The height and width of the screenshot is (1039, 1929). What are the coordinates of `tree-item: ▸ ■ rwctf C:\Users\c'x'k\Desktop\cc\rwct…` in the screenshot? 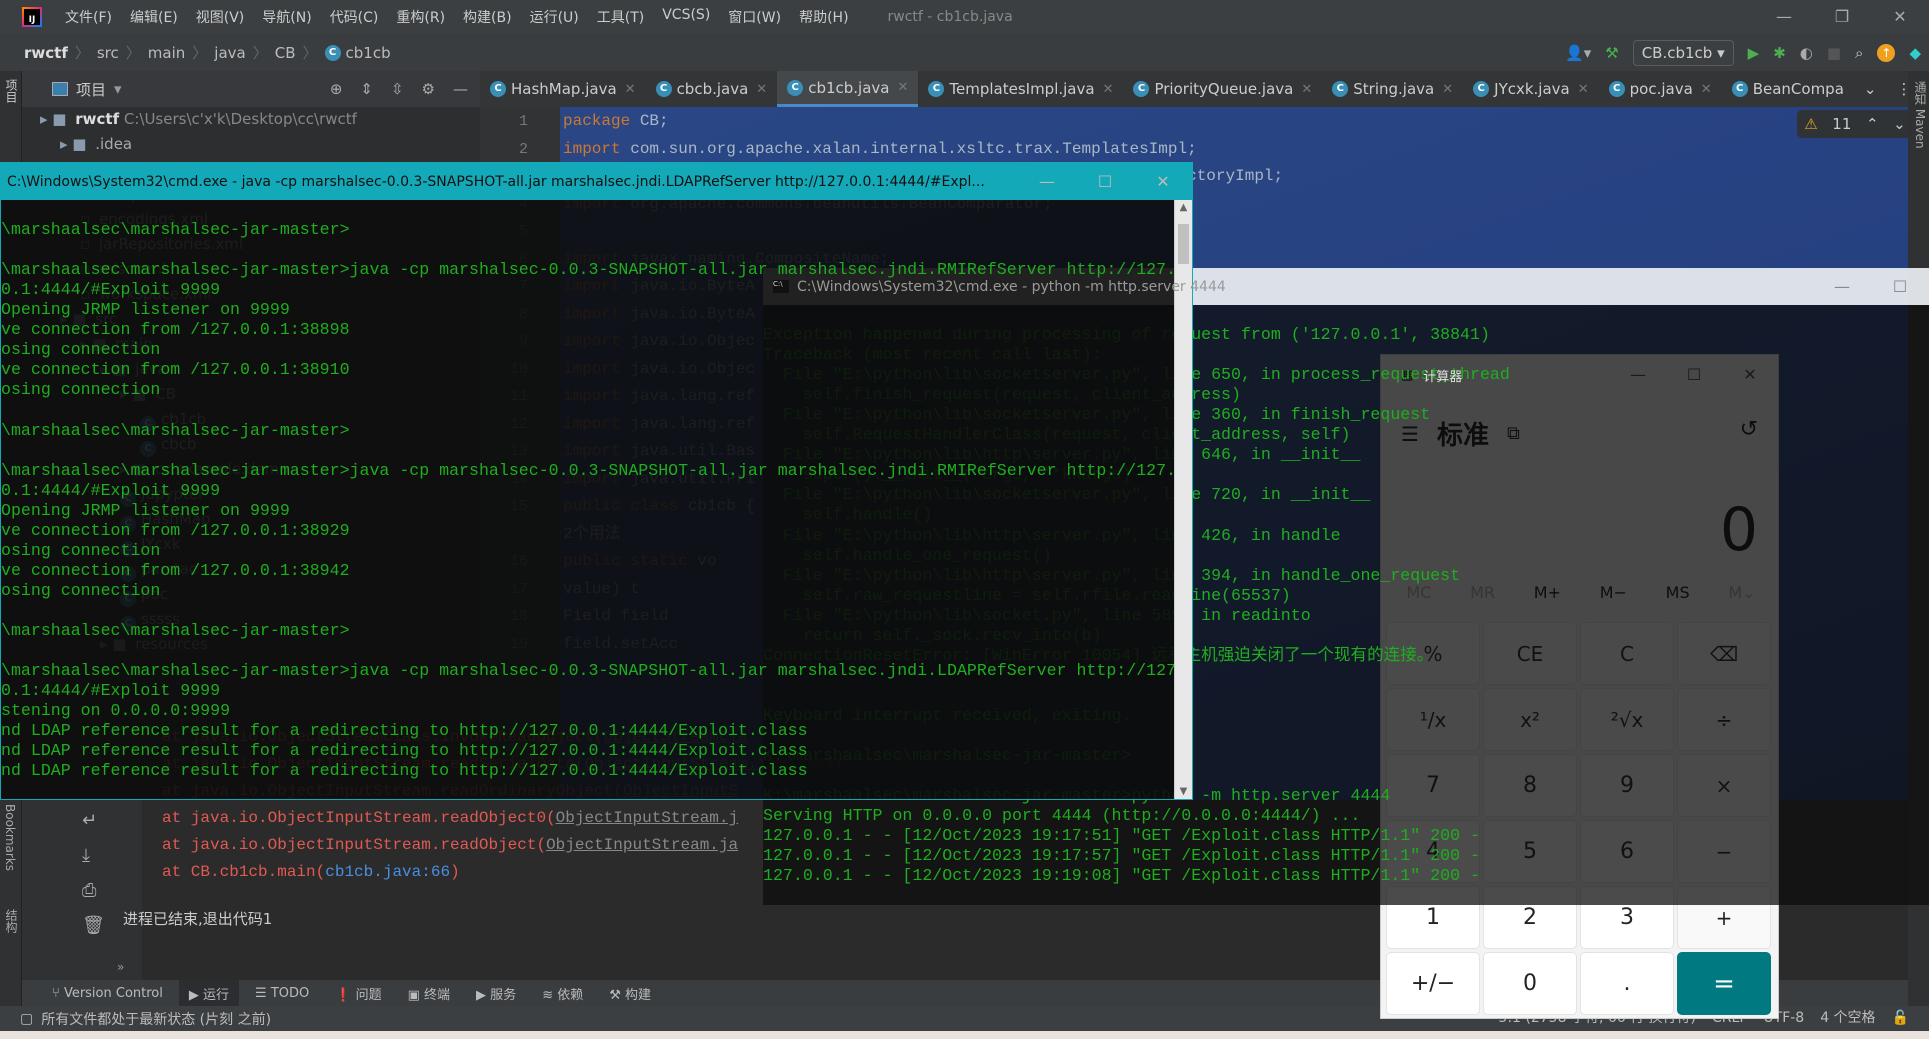 It's located at (251, 119).